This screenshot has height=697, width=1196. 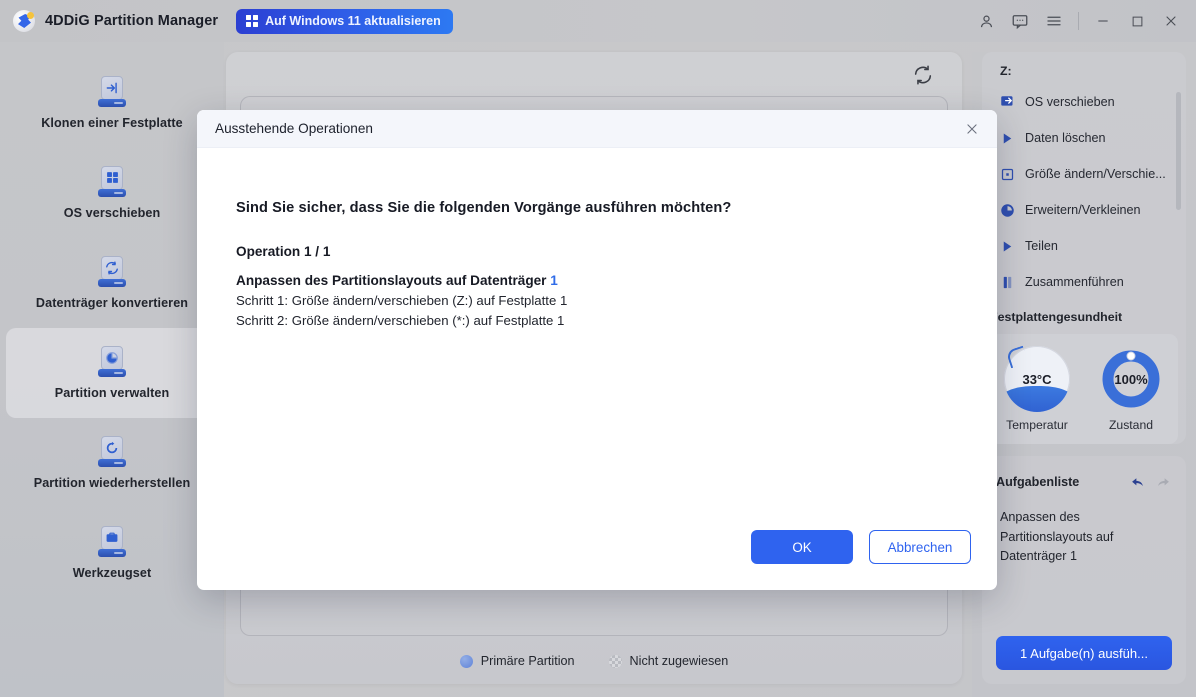 I want to click on main-toolbar, so click(x=594, y=76).